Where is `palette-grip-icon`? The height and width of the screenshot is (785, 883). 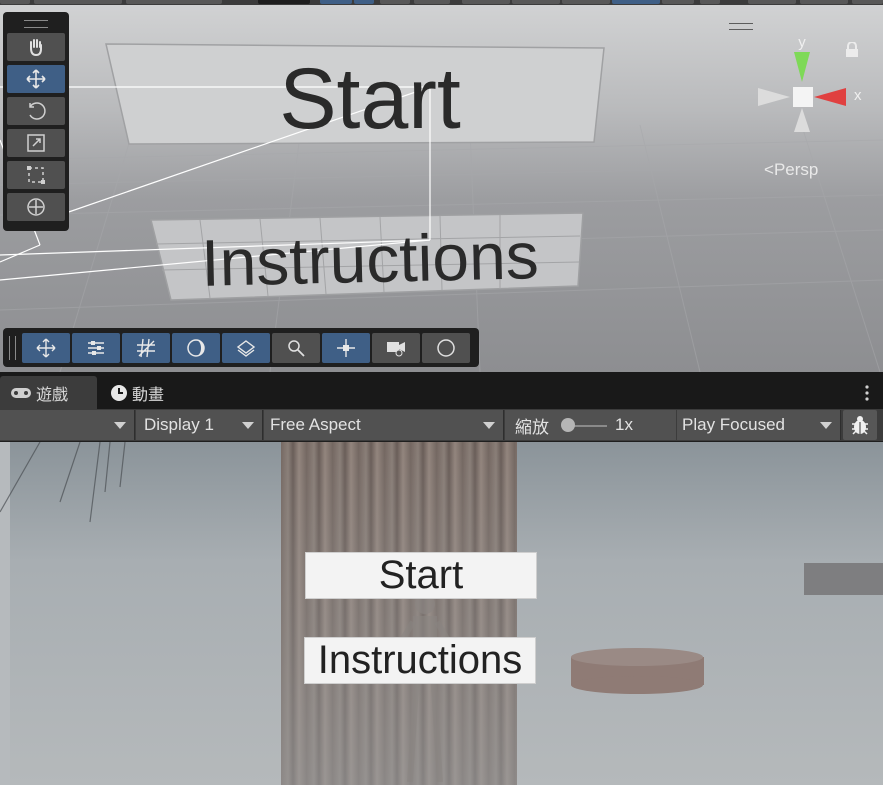
palette-grip-icon is located at coordinates (36, 24).